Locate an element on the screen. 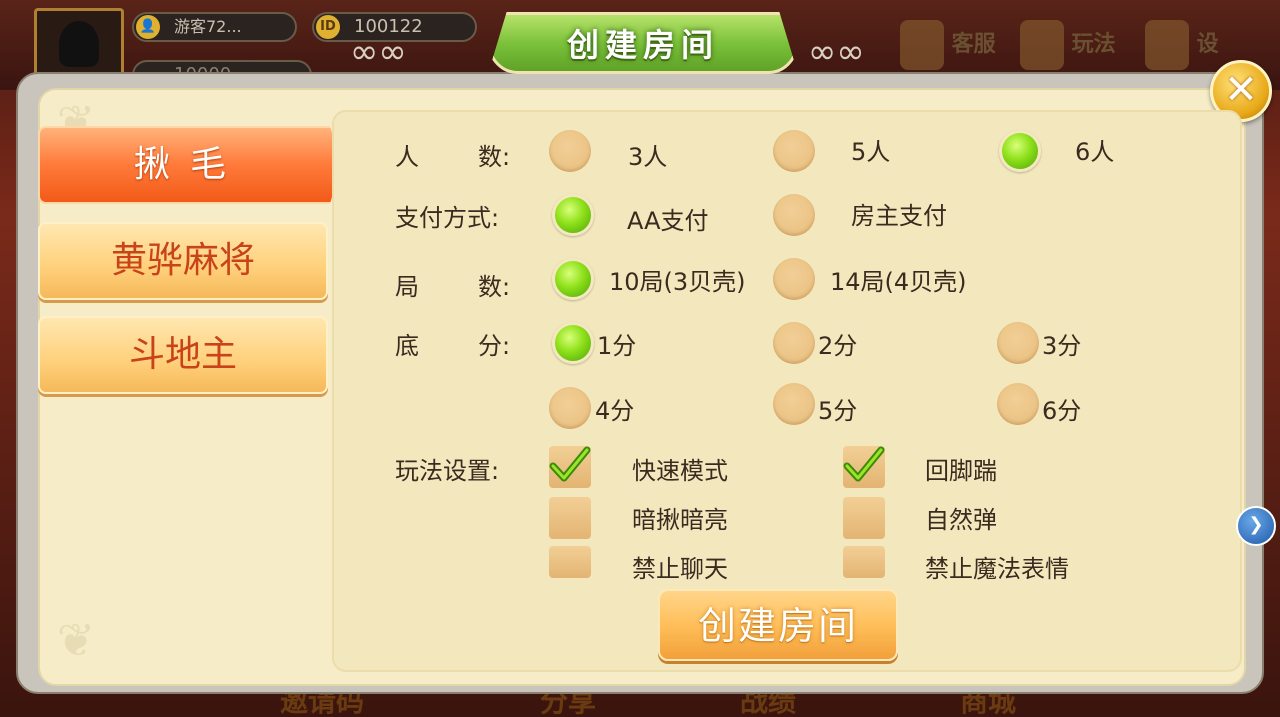 This screenshot has width=1280, height=717. option-score-5: 5分 is located at coordinates (838, 411).